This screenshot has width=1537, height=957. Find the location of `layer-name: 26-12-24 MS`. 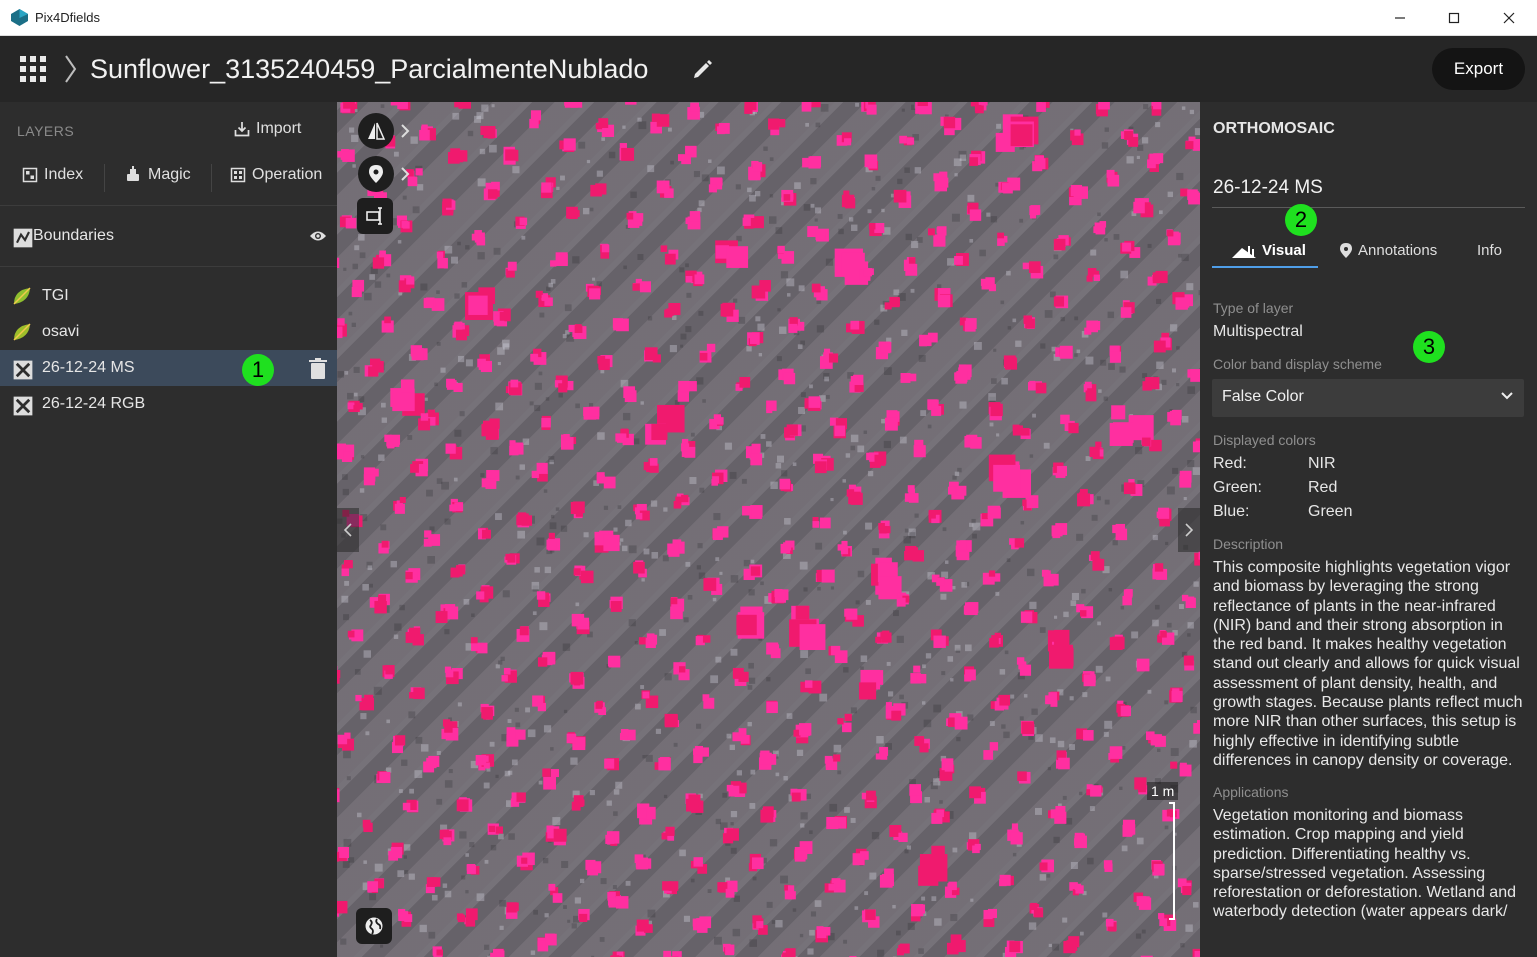

layer-name: 26-12-24 MS is located at coordinates (88, 367).